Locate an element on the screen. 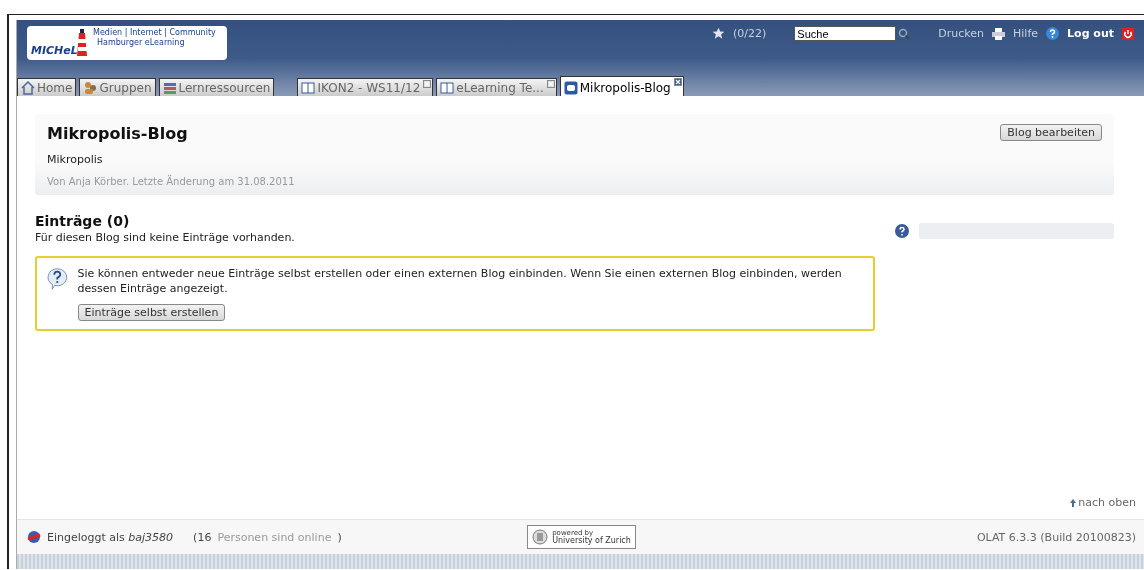 The height and width of the screenshot is (570, 1144). empty-message: Für diesen Blog sind keine Einträge vorhanden. is located at coordinates (165, 237).